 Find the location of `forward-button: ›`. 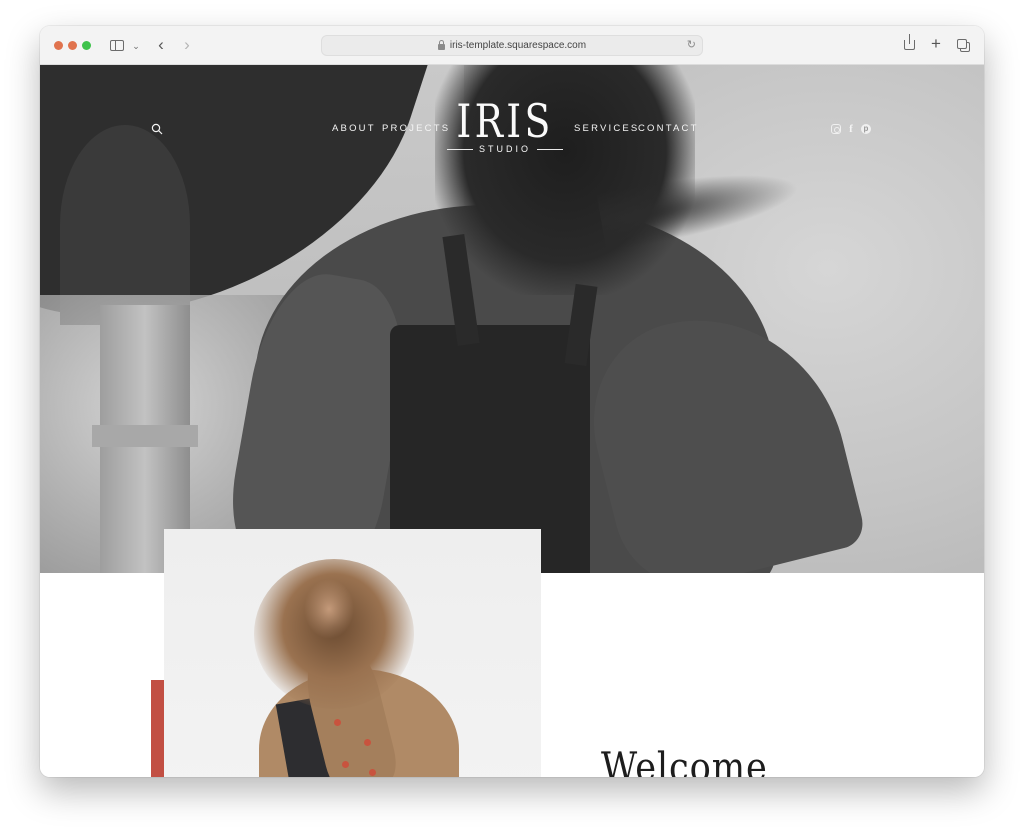

forward-button: › is located at coordinates (187, 45).